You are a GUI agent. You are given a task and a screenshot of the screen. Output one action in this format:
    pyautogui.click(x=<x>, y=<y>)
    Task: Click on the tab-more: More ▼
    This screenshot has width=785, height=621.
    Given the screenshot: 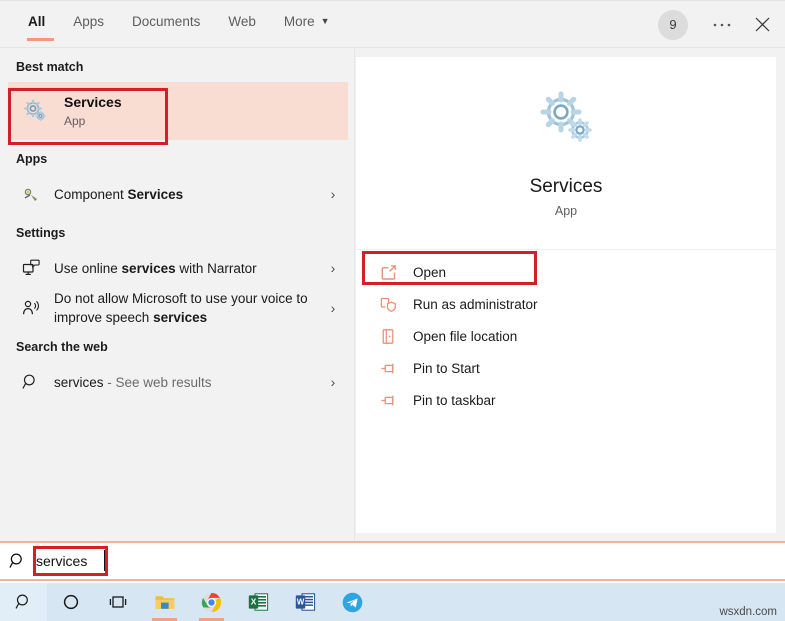 What is the action you would take?
    pyautogui.click(x=307, y=24)
    